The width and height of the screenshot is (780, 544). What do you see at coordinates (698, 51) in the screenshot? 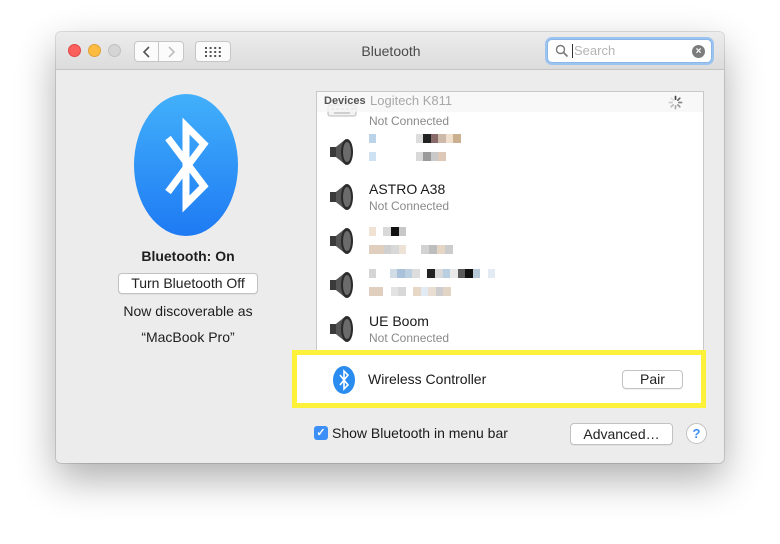
I see `clear-search-icon: ×` at bounding box center [698, 51].